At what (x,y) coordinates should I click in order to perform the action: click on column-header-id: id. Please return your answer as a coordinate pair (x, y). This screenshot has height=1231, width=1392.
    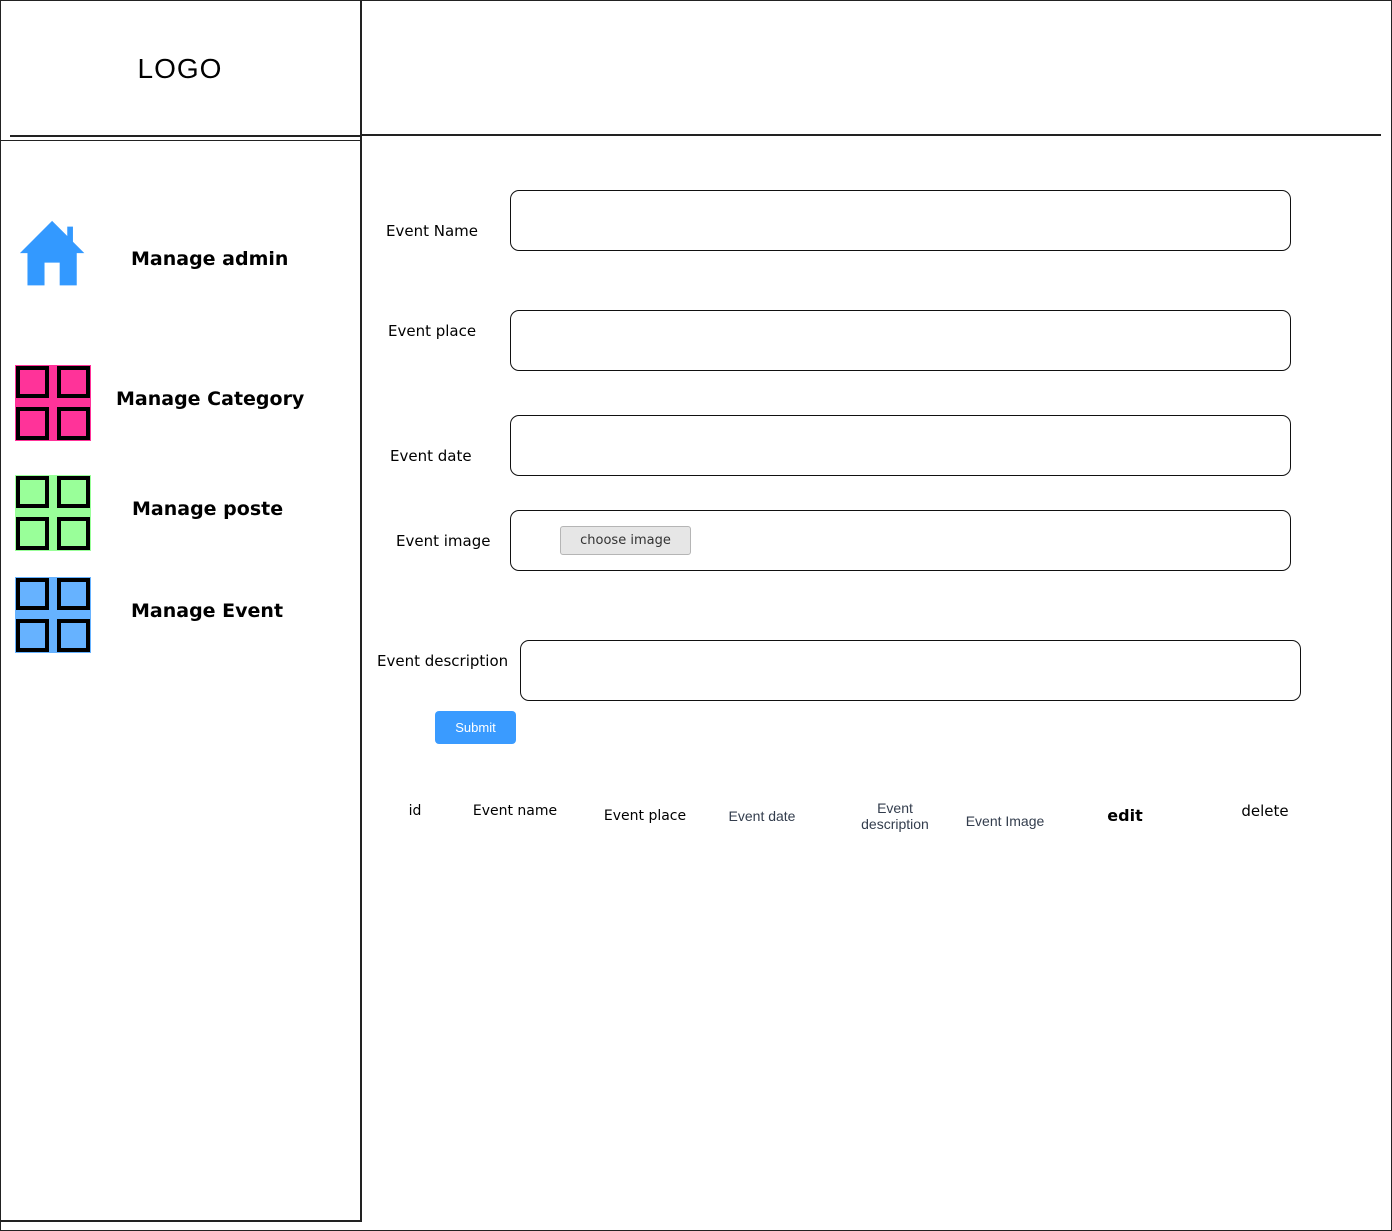
    Looking at the image, I should click on (415, 811).